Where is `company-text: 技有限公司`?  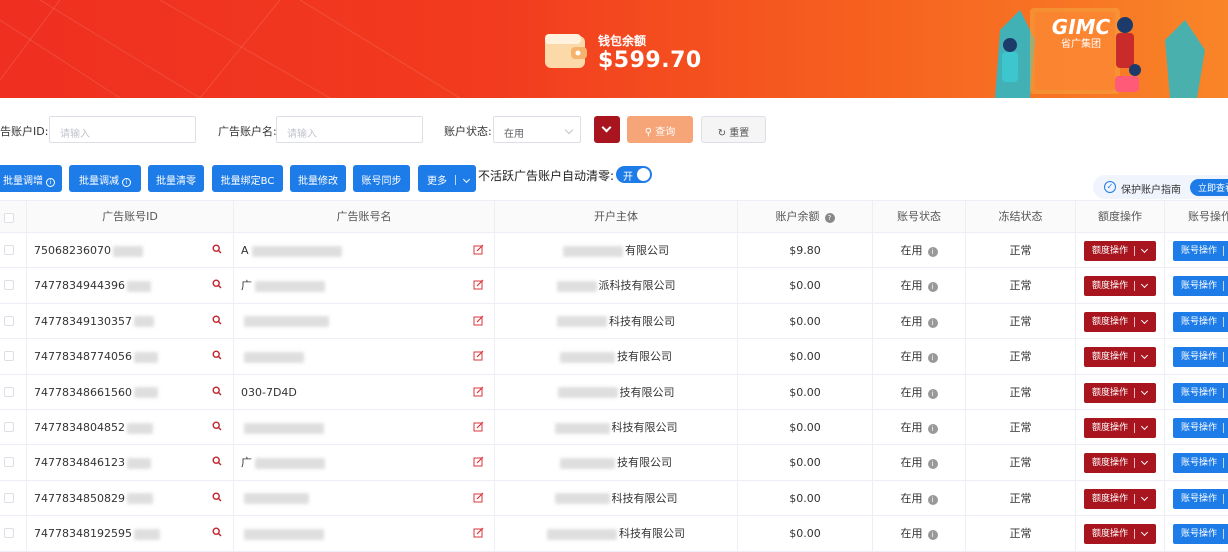 company-text: 技有限公司 is located at coordinates (644, 463).